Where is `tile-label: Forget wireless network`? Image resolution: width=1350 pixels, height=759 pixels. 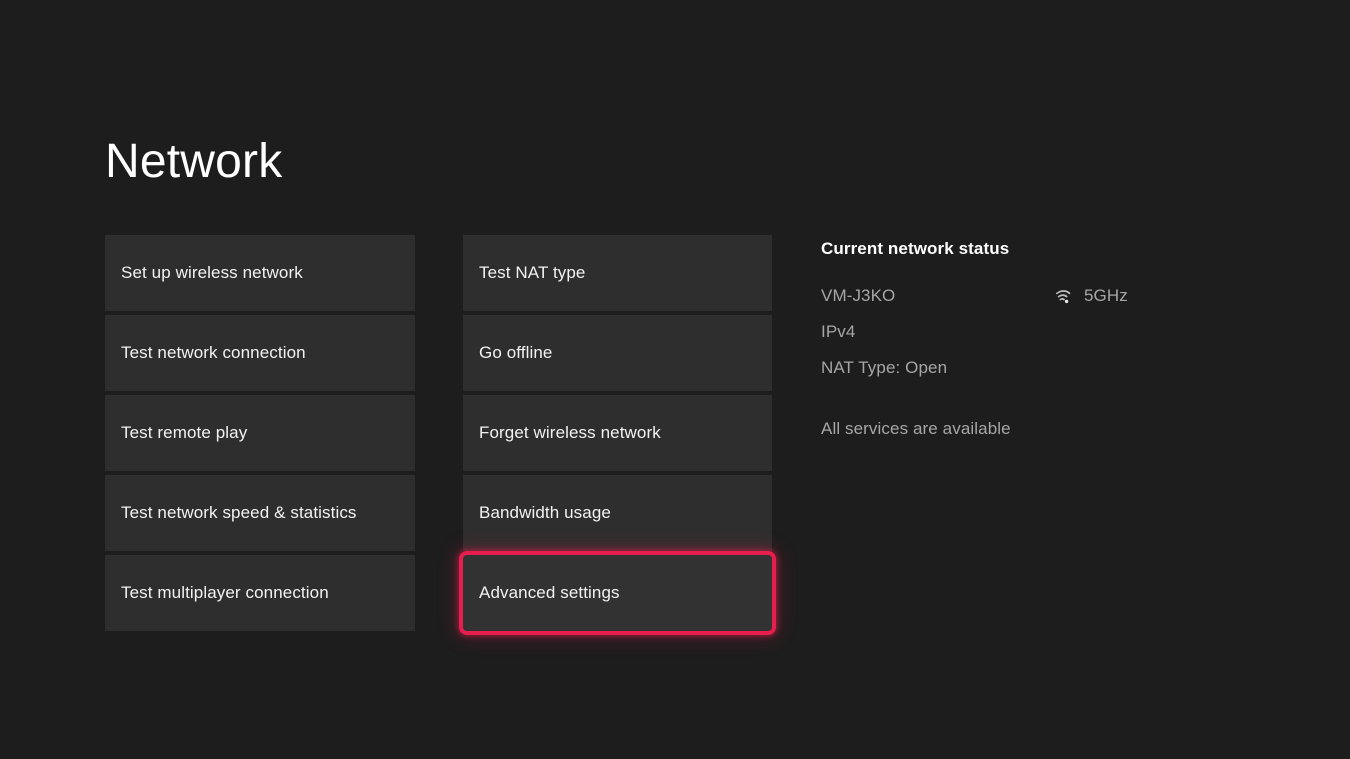
tile-label: Forget wireless network is located at coordinates (570, 432).